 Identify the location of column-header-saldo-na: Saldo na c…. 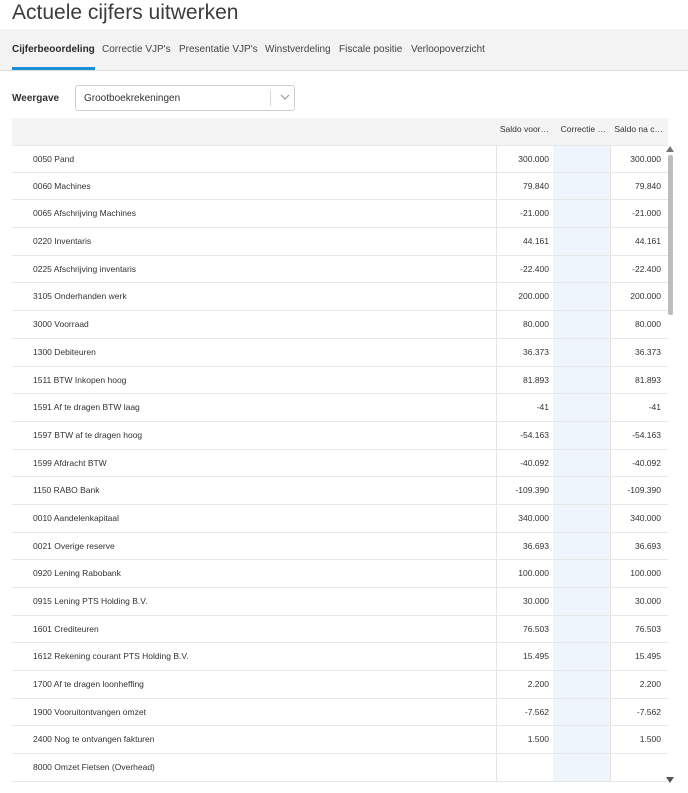
(638, 131).